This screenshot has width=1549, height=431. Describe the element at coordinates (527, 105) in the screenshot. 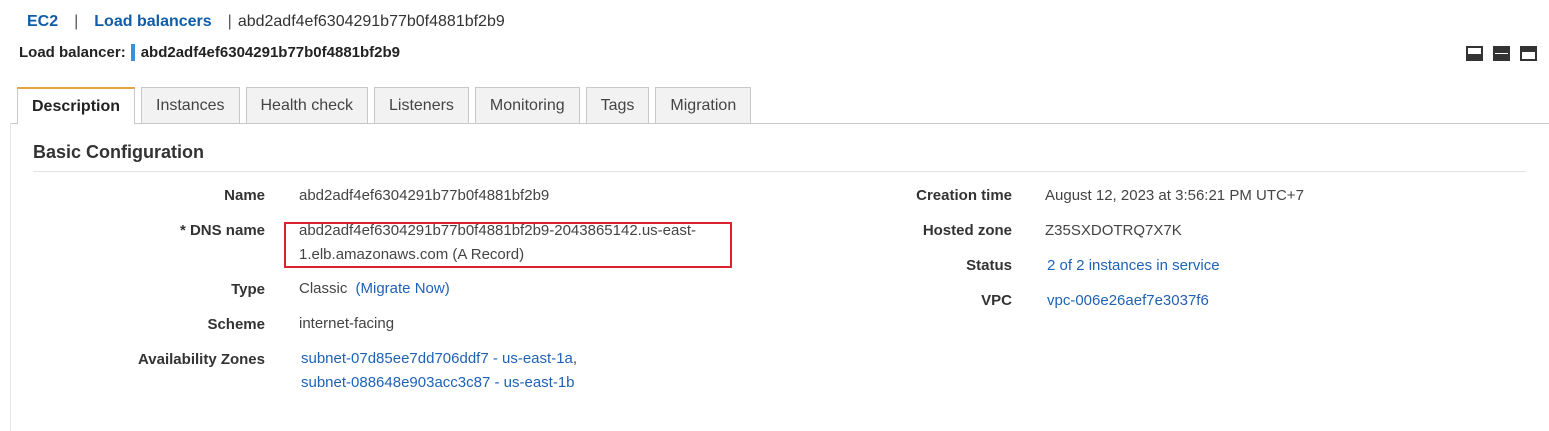

I see `tab-monitoring: Monitoring` at that location.